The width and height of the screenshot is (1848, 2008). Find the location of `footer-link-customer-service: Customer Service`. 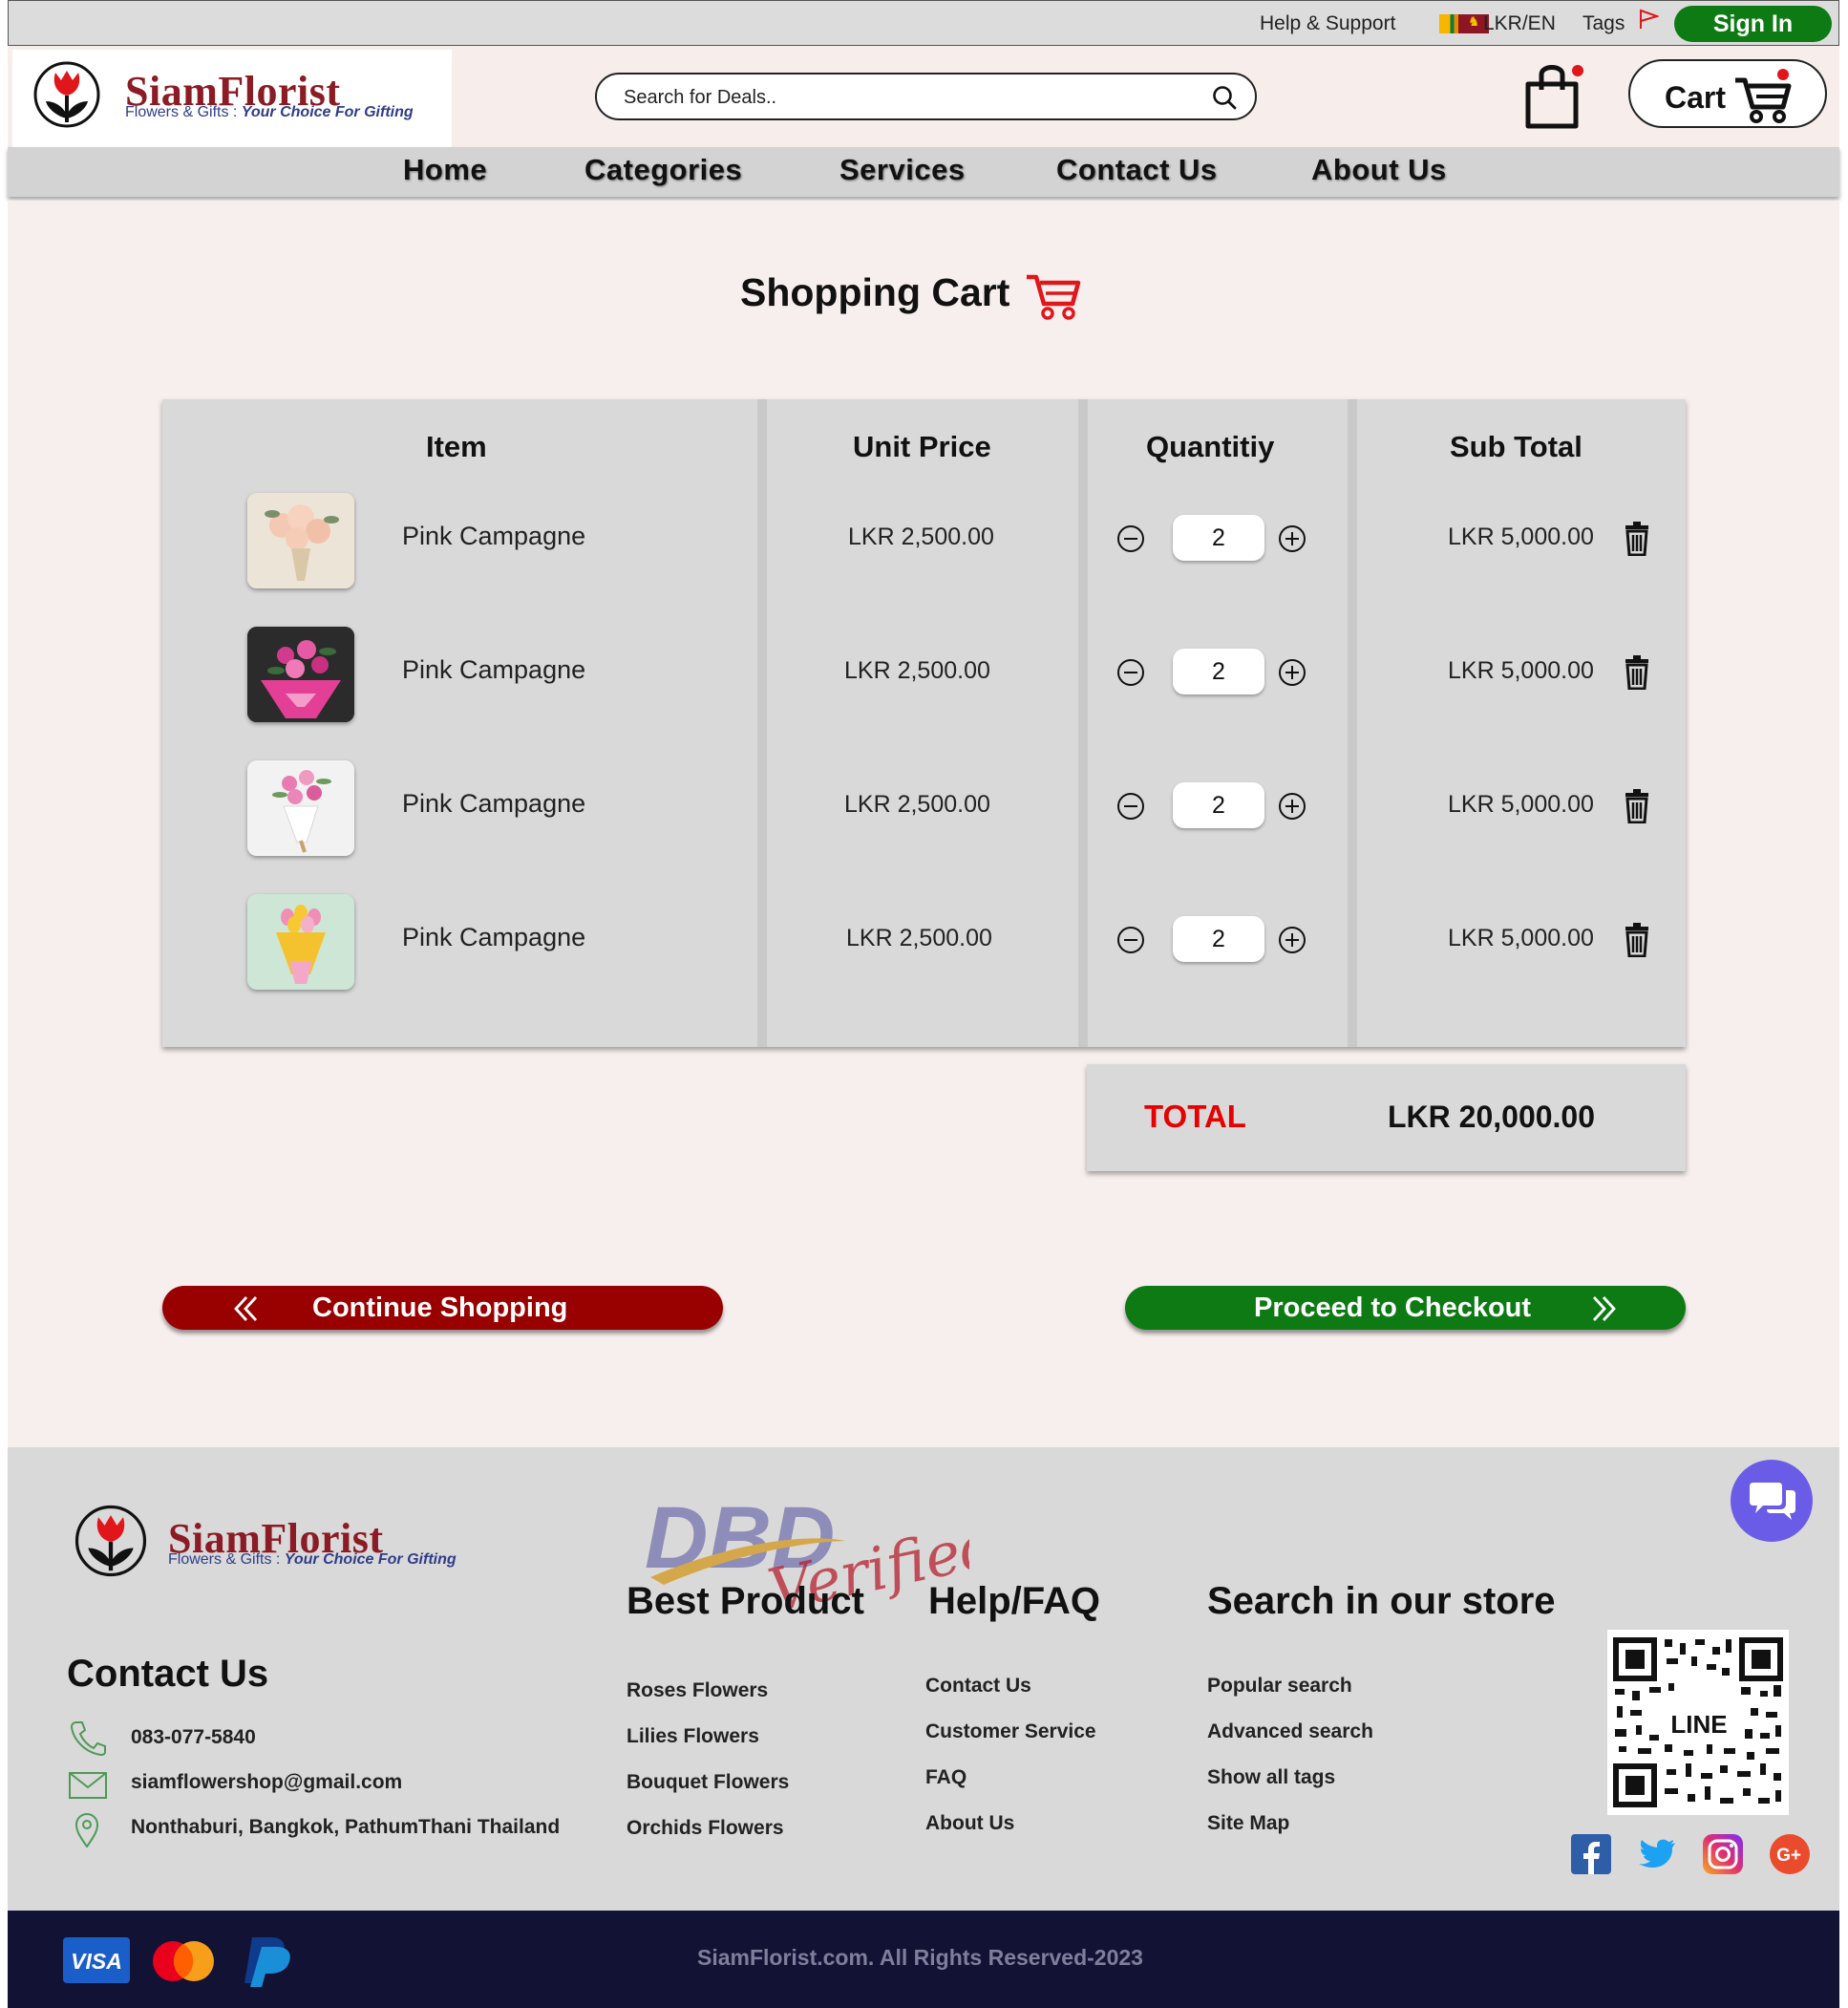

footer-link-customer-service: Customer Service is located at coordinates (1010, 1731).